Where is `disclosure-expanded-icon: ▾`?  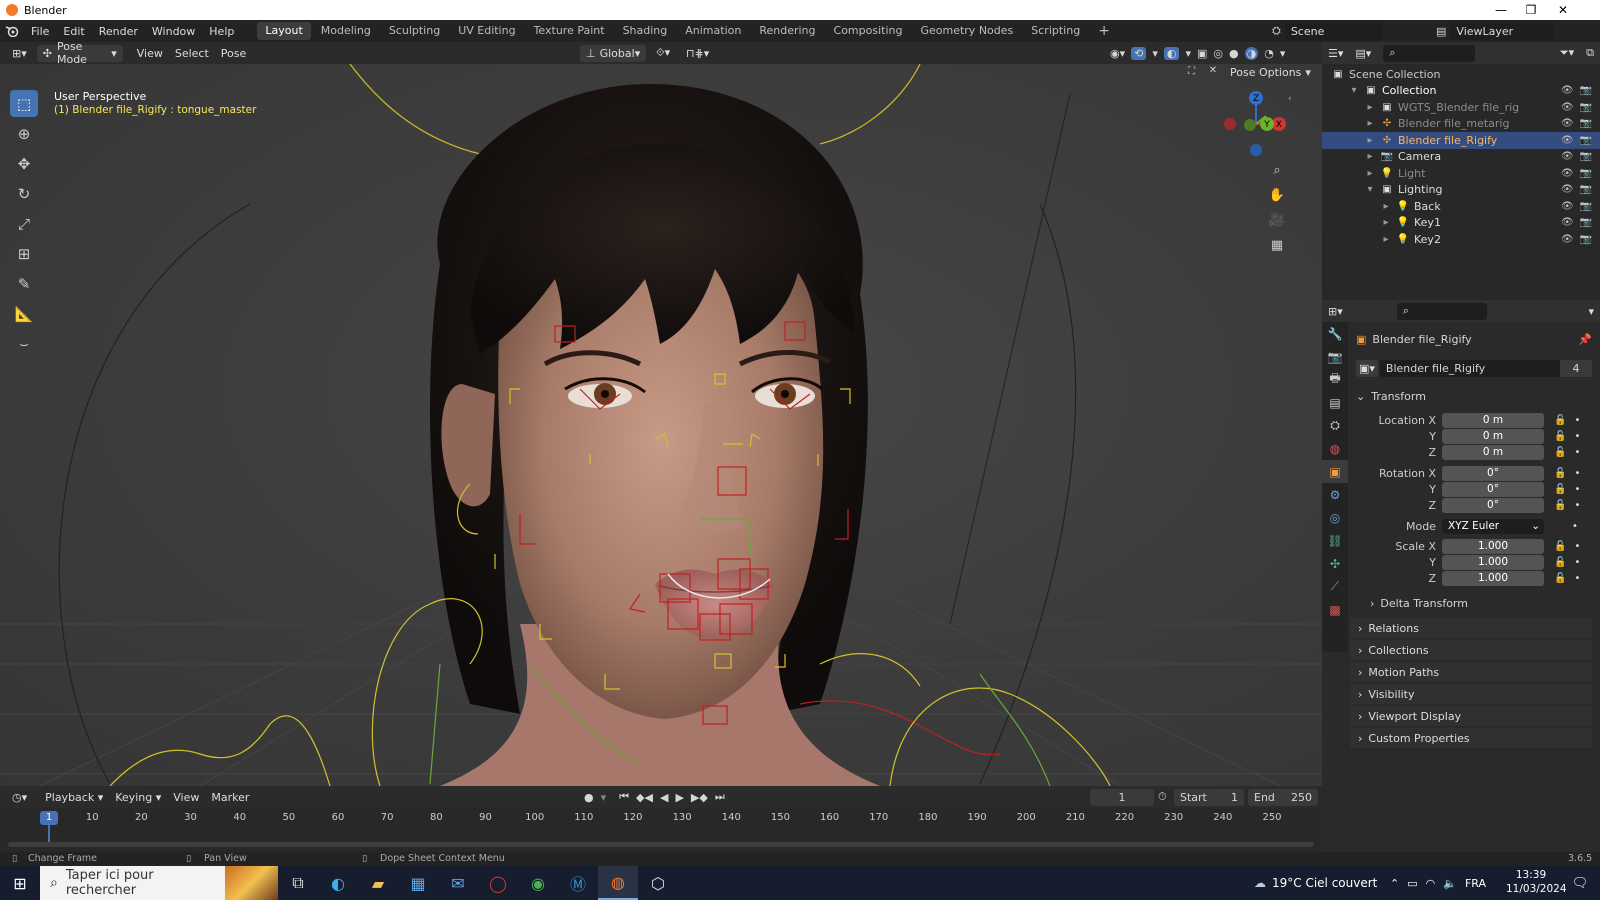 disclosure-expanded-icon: ▾ is located at coordinates (1370, 190).